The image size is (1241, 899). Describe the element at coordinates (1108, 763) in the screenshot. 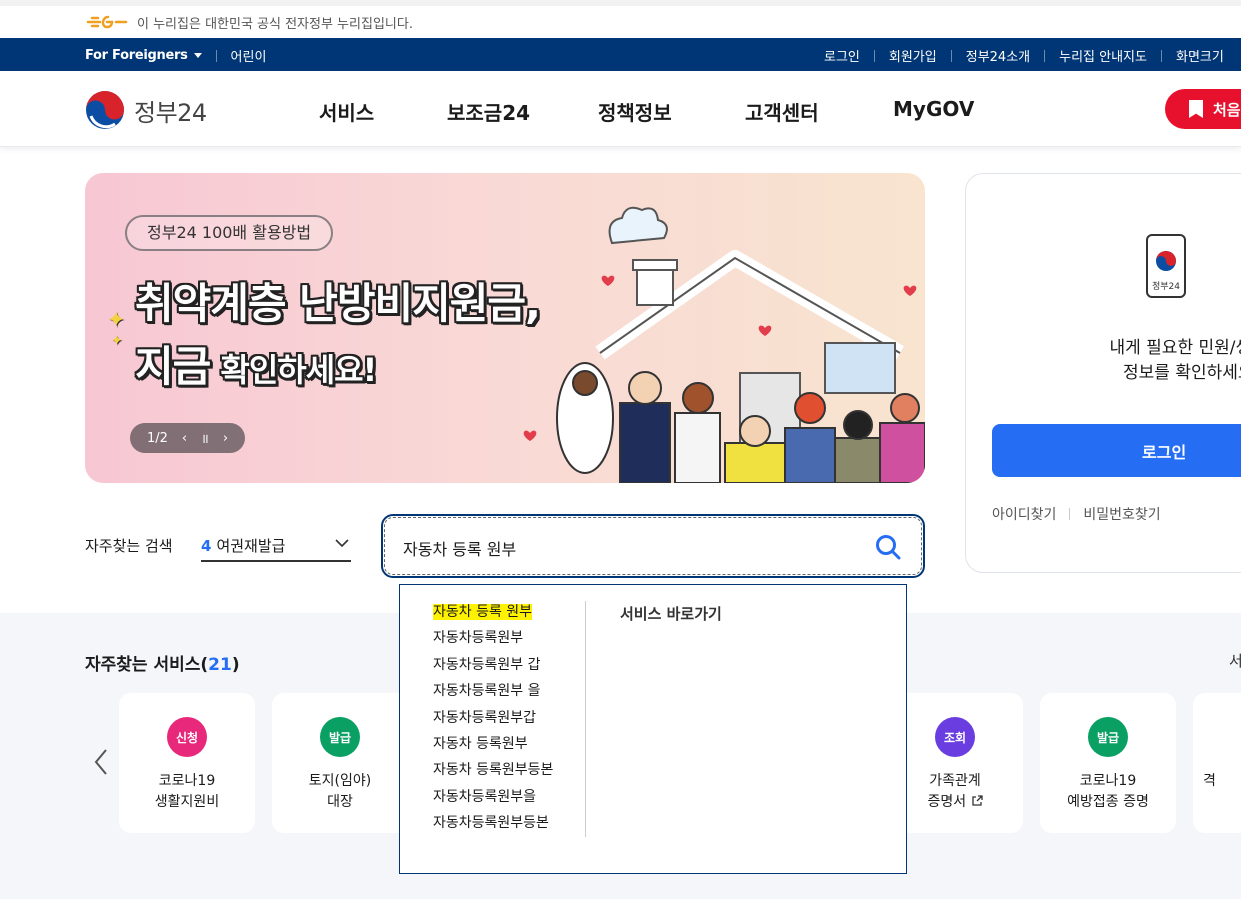

I see `service-card: 발급 코로나19 예방접종 증명` at that location.